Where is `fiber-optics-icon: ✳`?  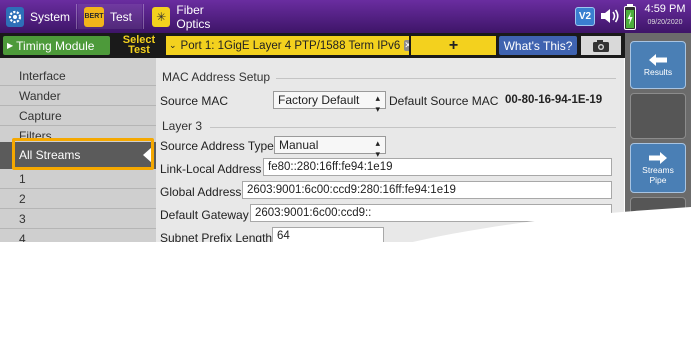
fiber-optics-icon: ✳ is located at coordinates (161, 16).